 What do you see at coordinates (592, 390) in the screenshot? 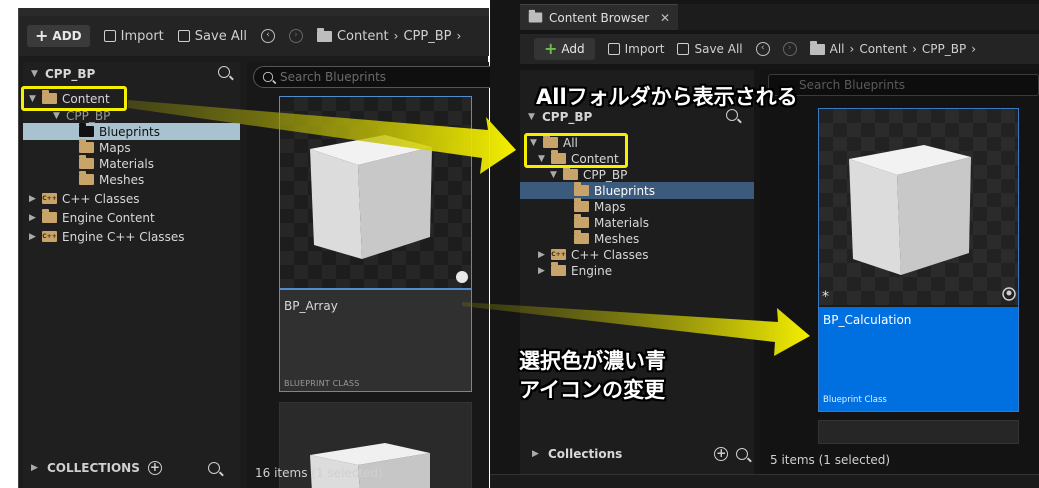
I see `annotation-icon-change: アイコンの変更` at bounding box center [592, 390].